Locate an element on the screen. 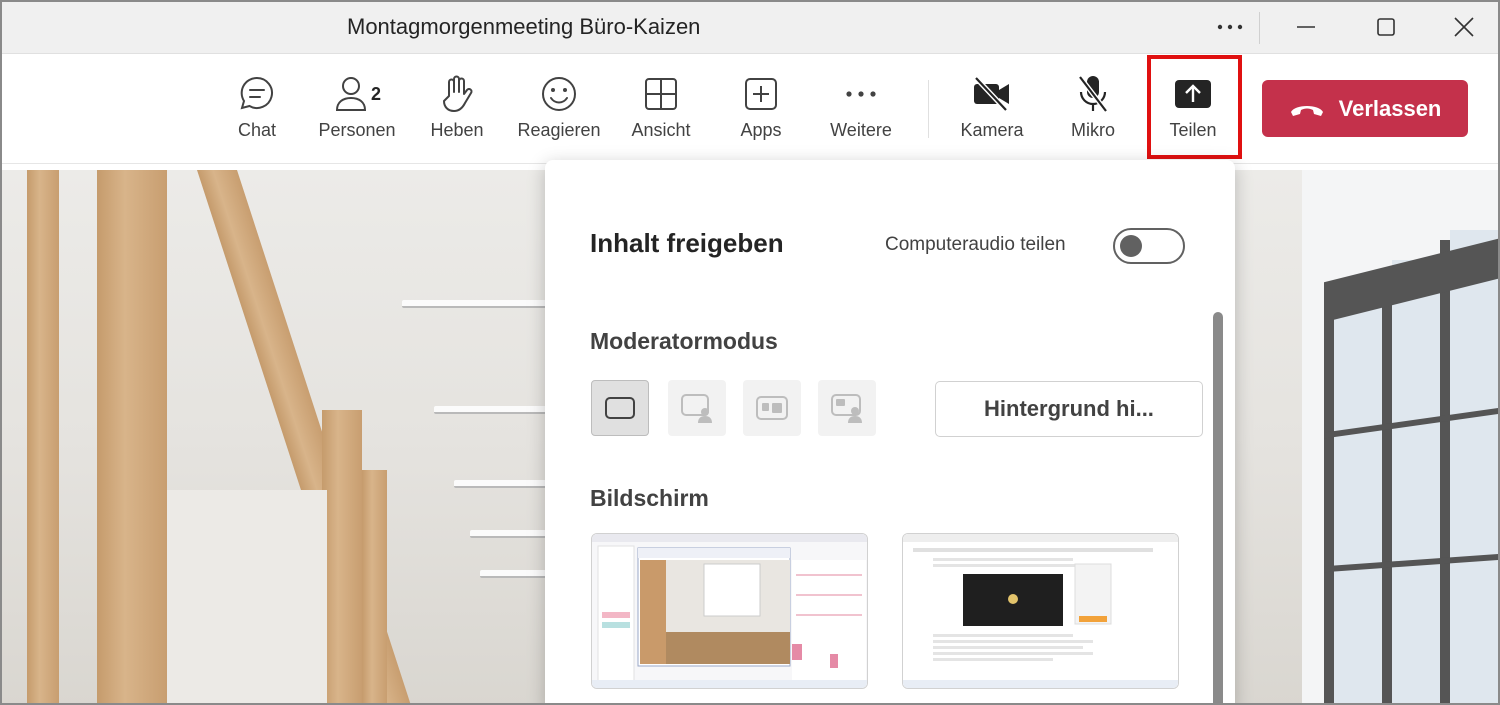 Image resolution: width=1500 pixels, height=705 pixels. more-actions-button: Weitere is located at coordinates (861, 112).